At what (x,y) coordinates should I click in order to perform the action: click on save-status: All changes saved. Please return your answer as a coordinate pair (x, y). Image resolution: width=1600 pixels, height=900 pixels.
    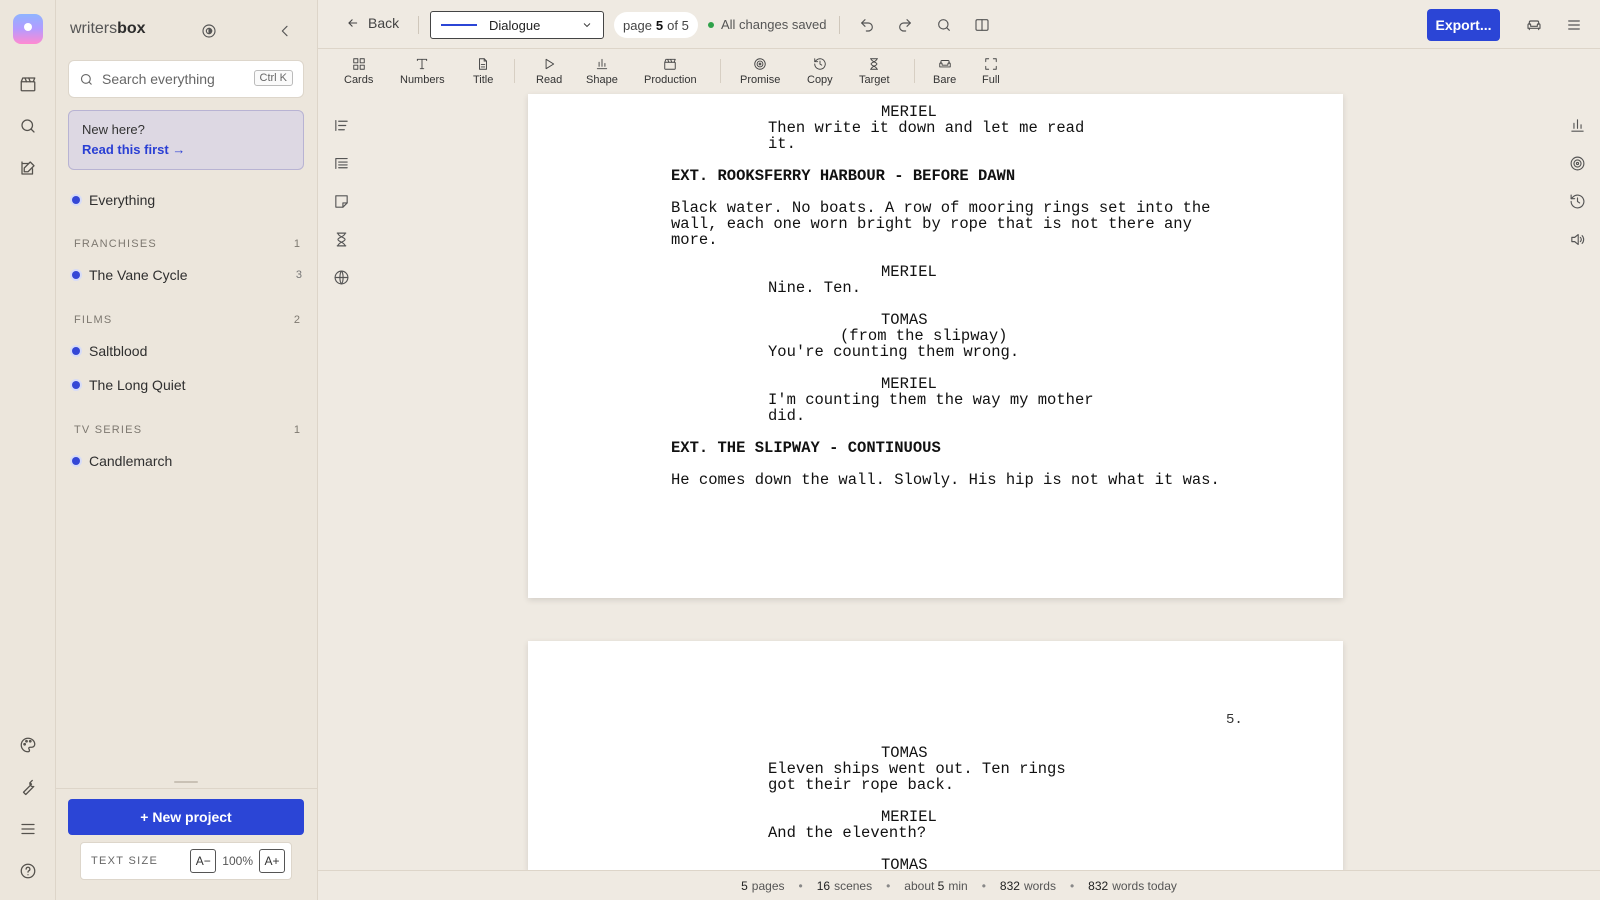
    Looking at the image, I should click on (767, 24).